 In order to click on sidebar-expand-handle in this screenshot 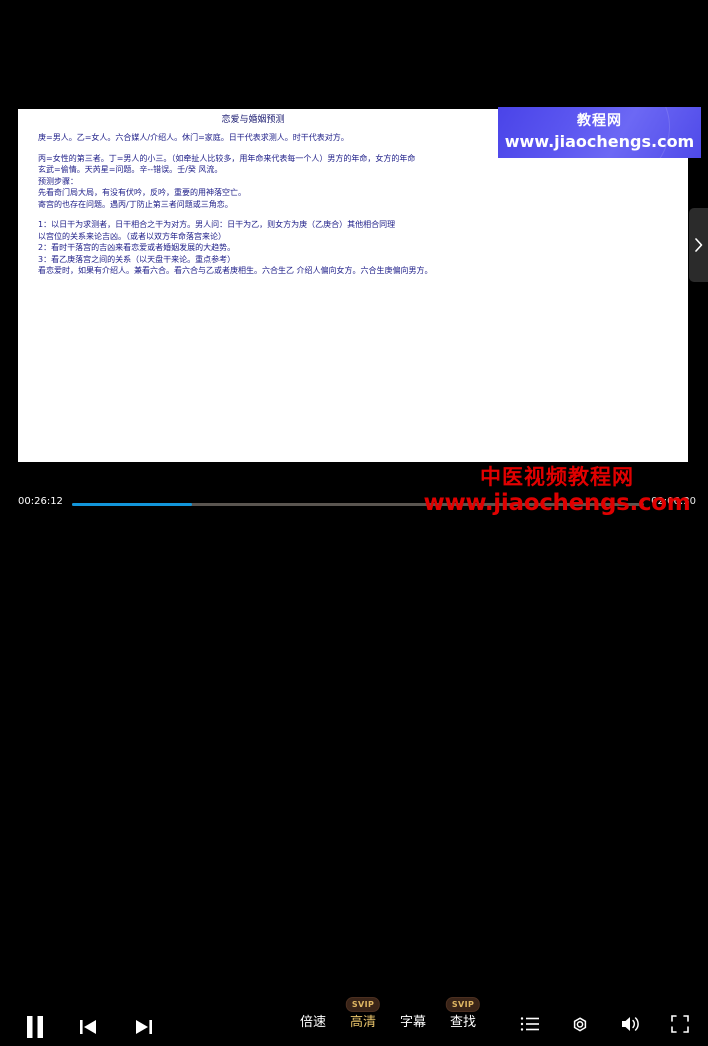, I will do `click(698, 245)`.